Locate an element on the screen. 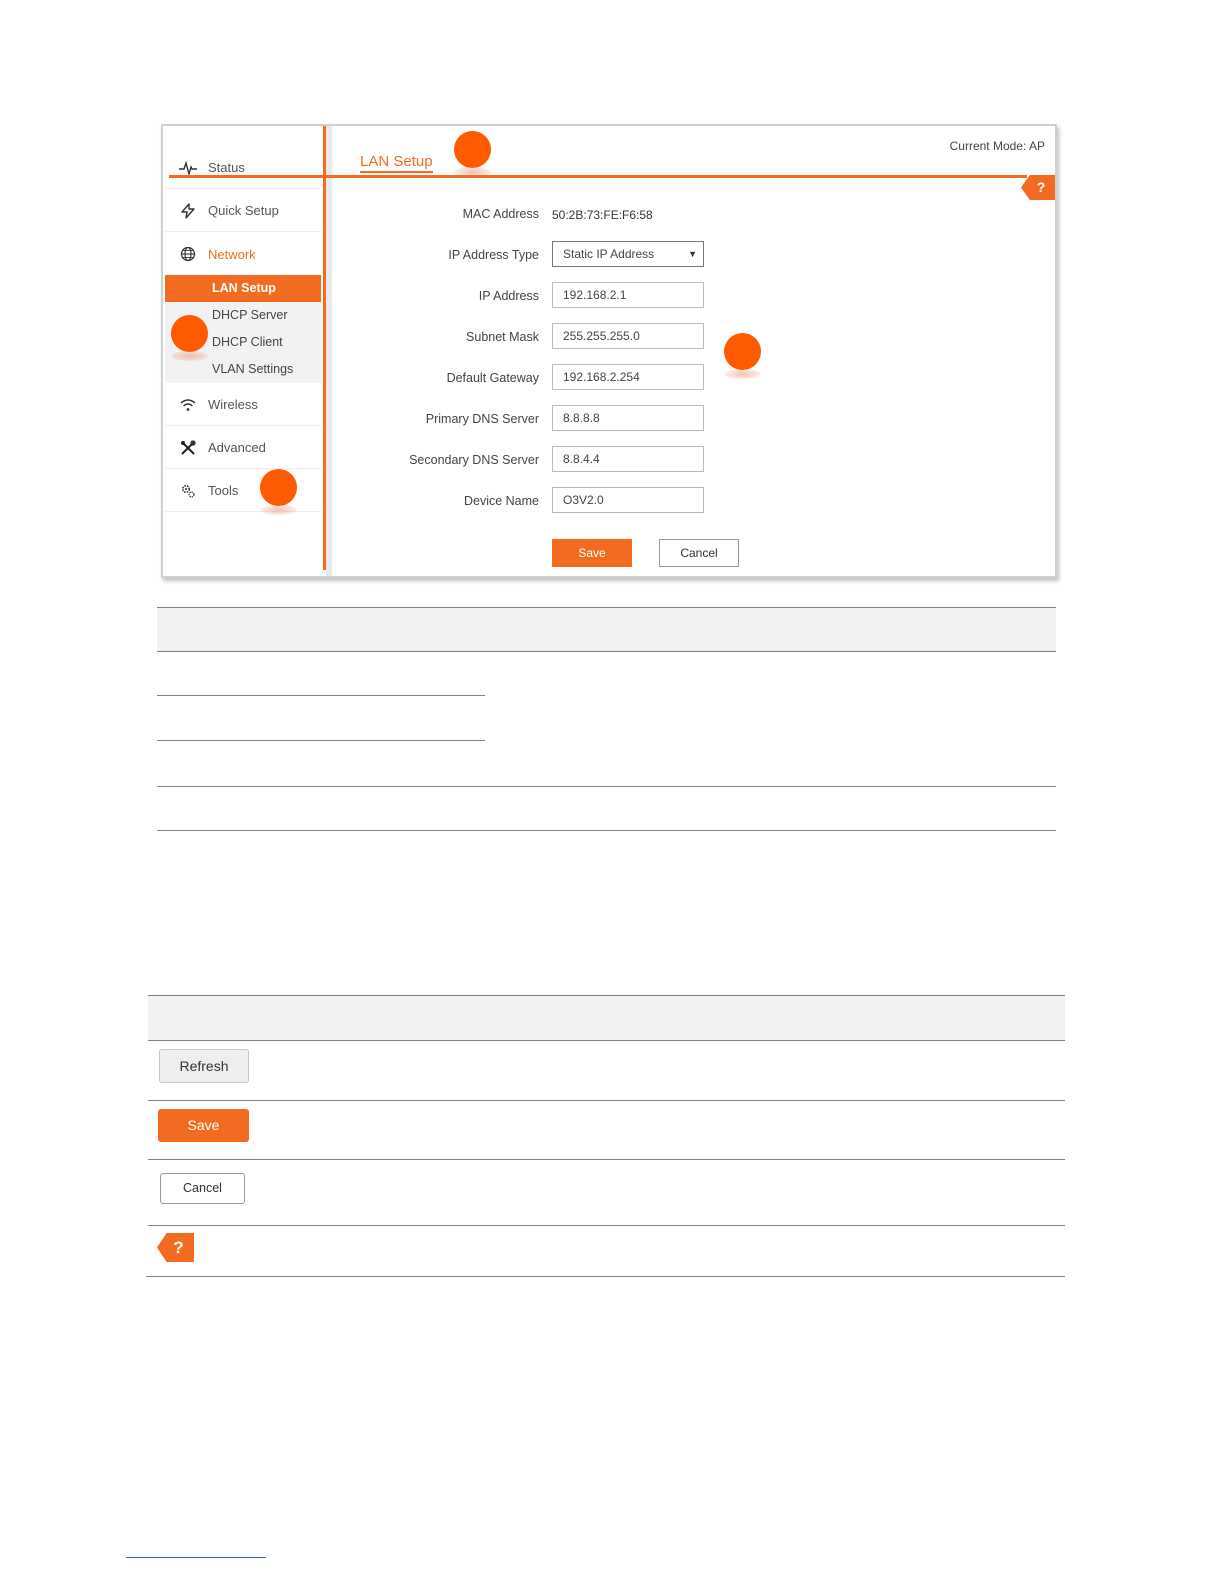 The image size is (1224, 1584). nav-quick-setup-label: Quick Setup is located at coordinates (243, 210).